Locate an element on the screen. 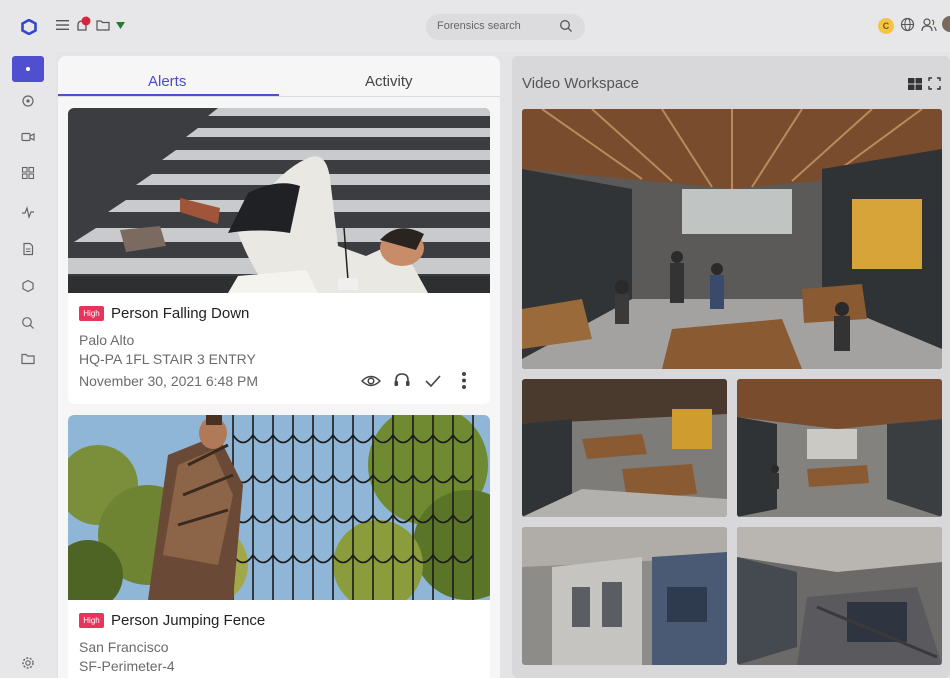  users-icon is located at coordinates (929, 24).